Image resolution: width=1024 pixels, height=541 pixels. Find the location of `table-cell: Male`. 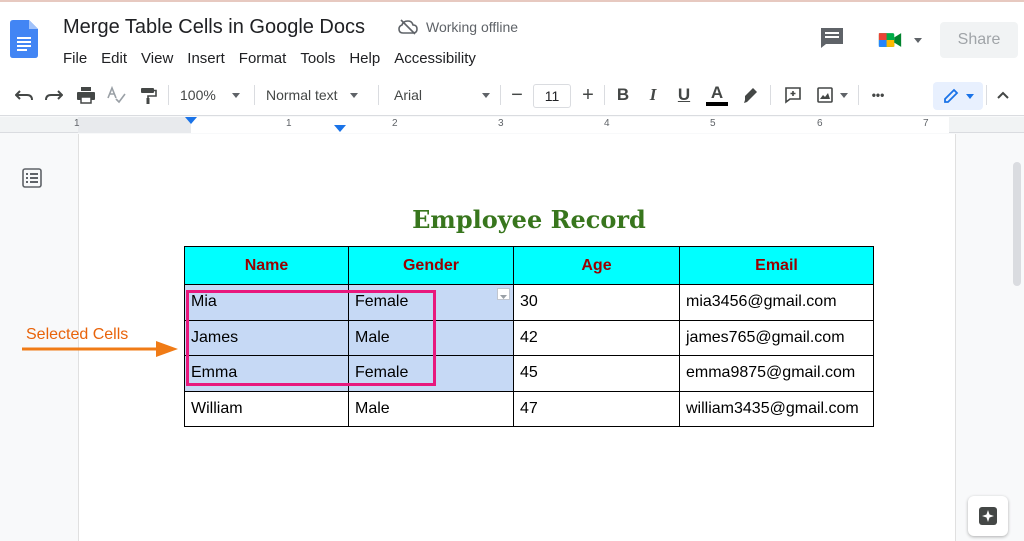

table-cell: Male is located at coordinates (431, 408).